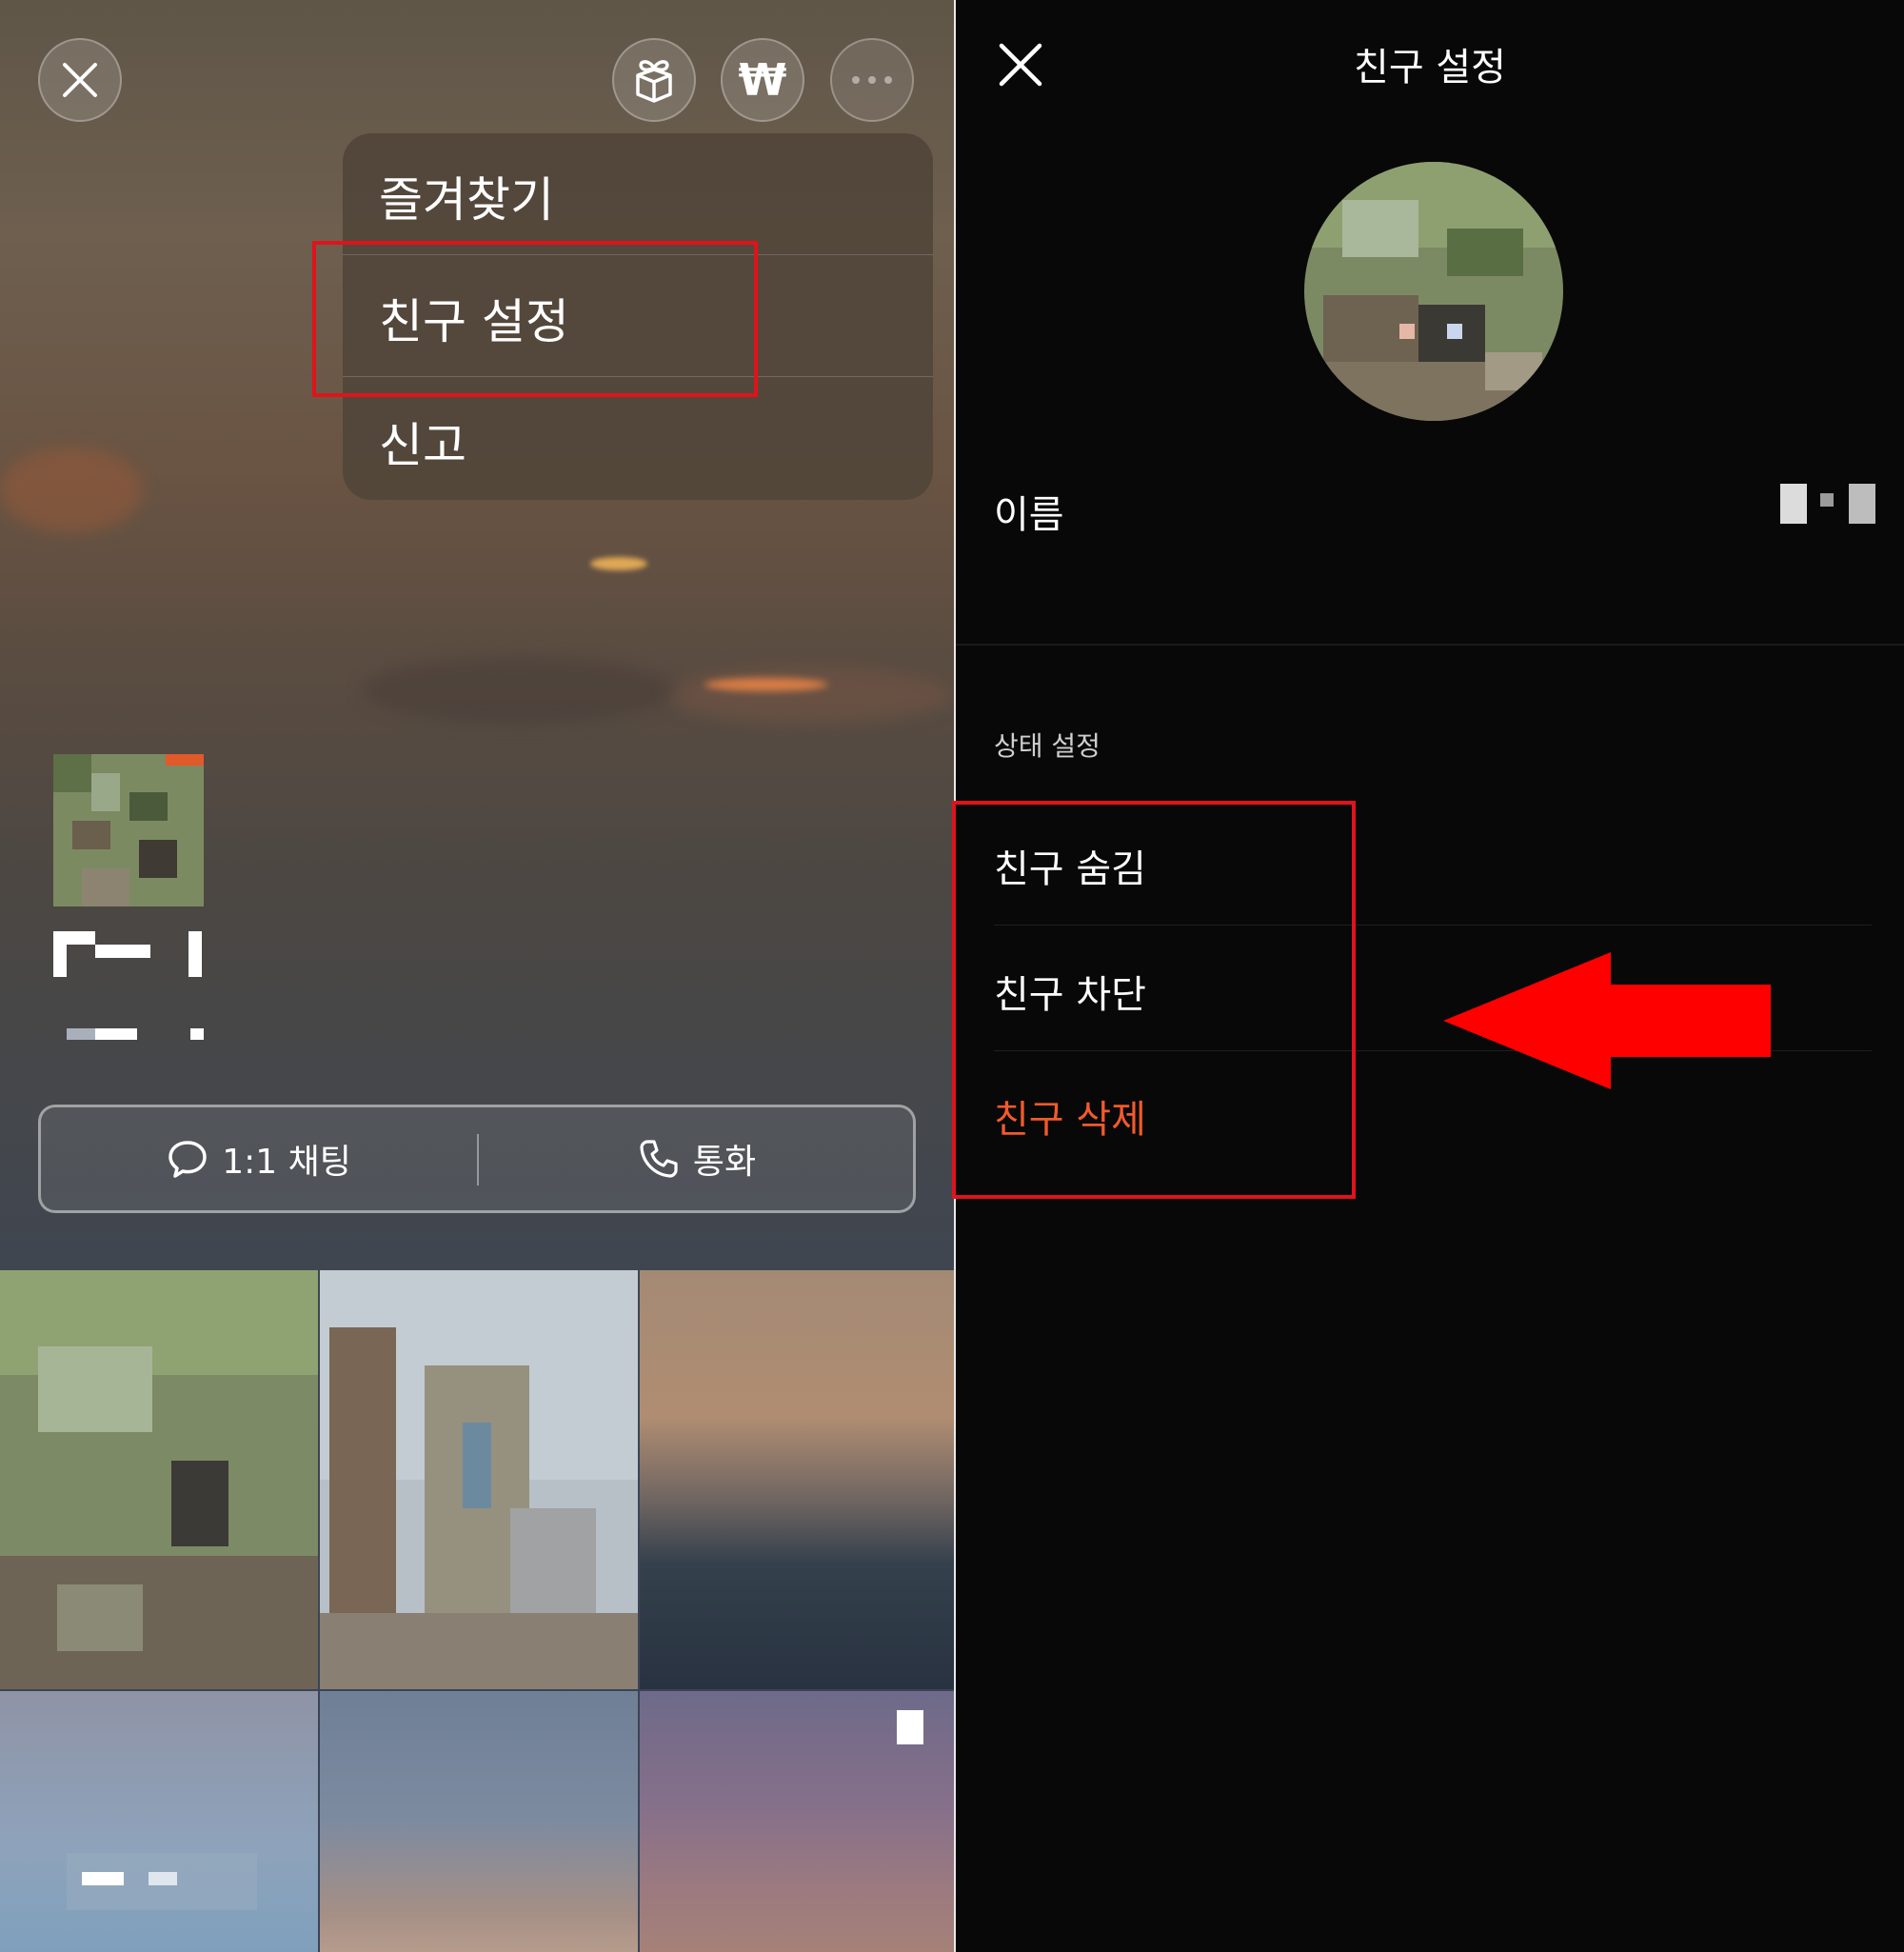  Describe the element at coordinates (1047, 746) in the screenshot. I see `status-section-label: 상태 설정` at that location.